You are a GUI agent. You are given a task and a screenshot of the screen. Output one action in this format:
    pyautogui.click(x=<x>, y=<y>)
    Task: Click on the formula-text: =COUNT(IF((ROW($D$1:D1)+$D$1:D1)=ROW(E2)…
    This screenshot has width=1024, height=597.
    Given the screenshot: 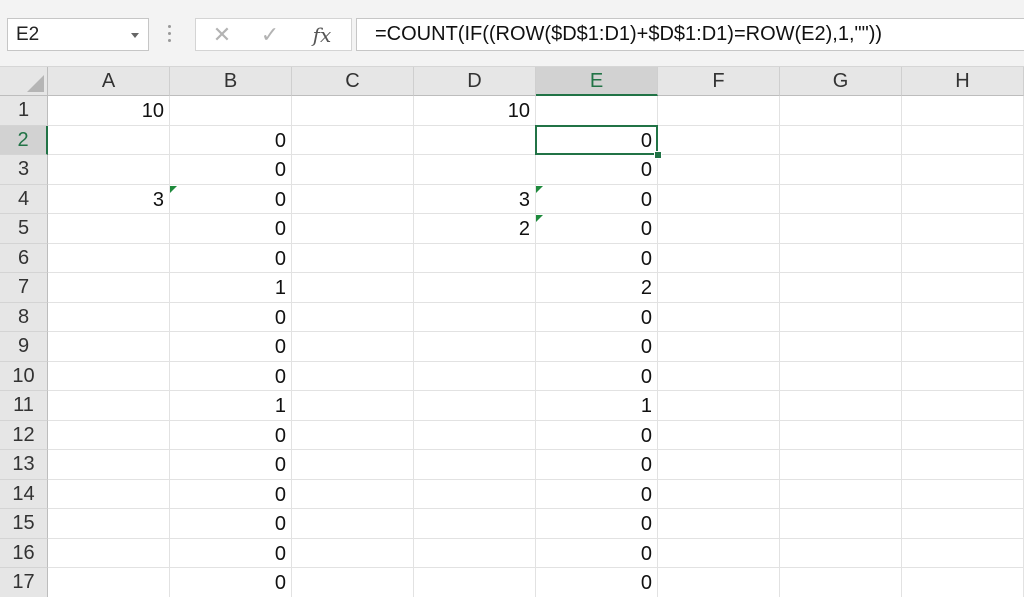 What is the action you would take?
    pyautogui.click(x=628, y=34)
    